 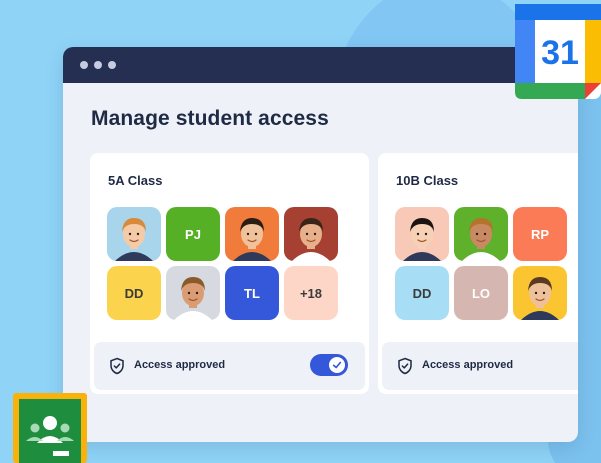 I want to click on class-name: 5A Class, so click(x=135, y=180).